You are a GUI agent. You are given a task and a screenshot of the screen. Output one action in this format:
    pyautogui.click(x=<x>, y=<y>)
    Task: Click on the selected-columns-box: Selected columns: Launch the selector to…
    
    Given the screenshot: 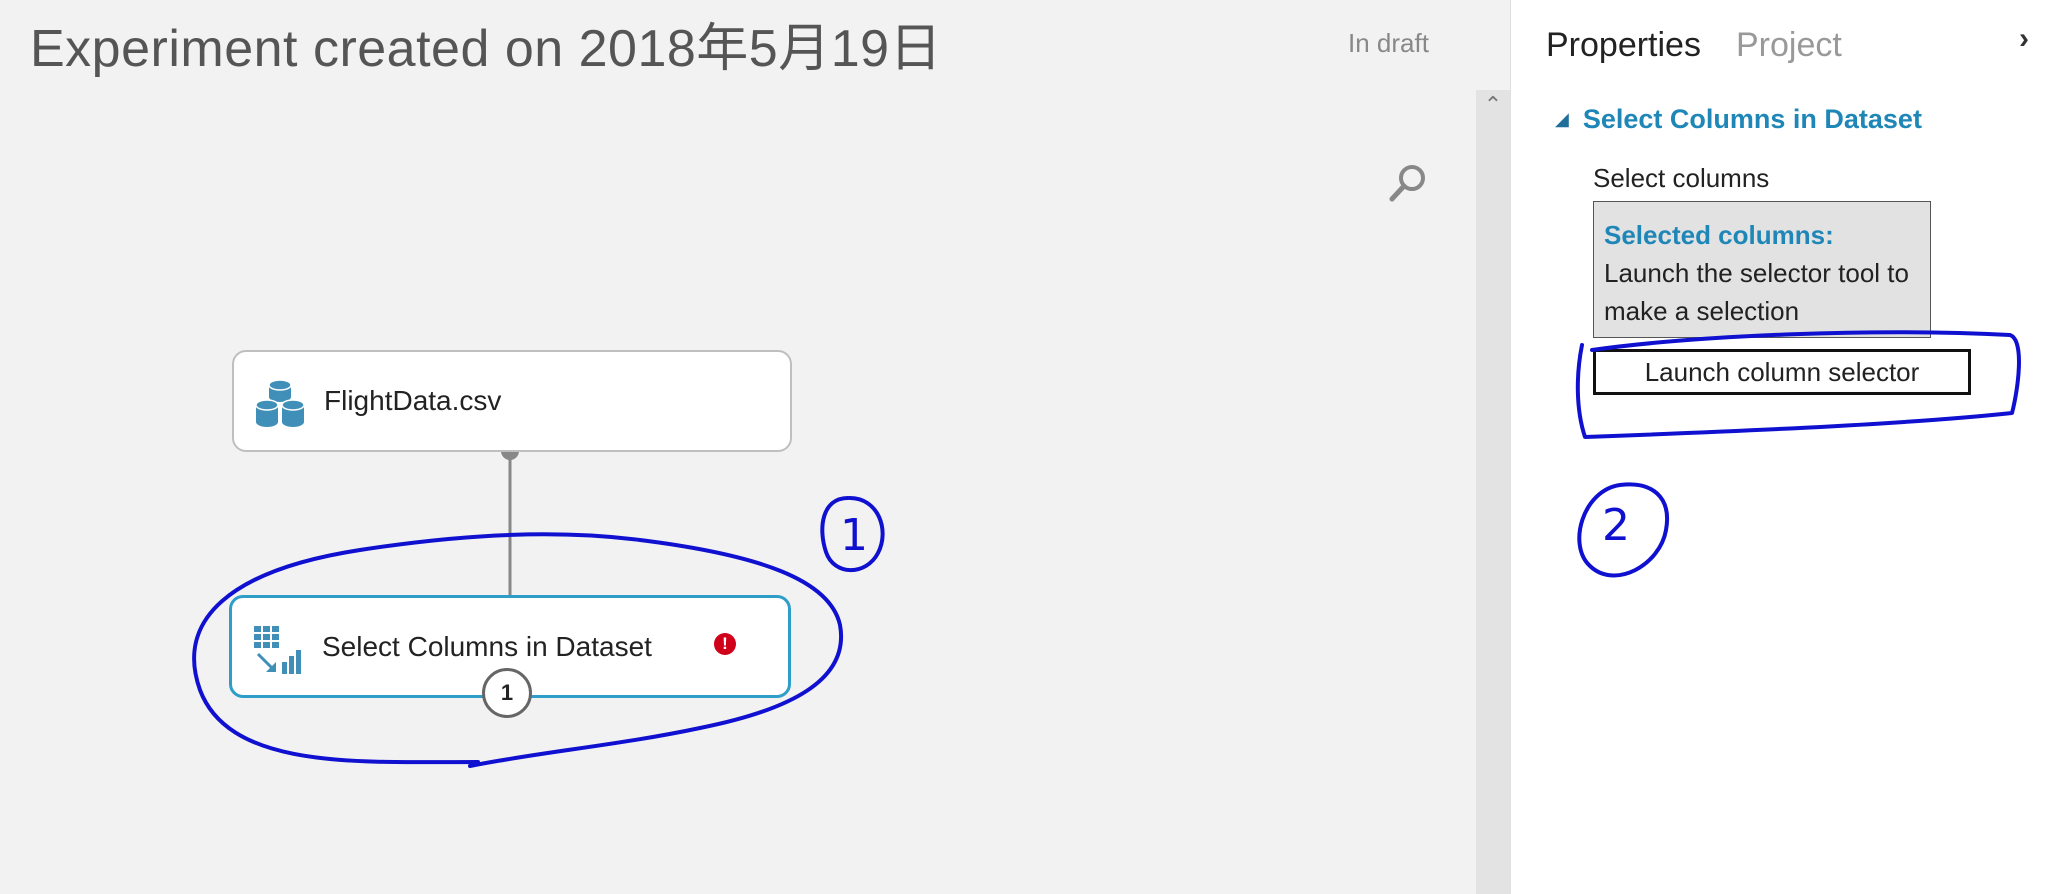 What is the action you would take?
    pyautogui.click(x=1762, y=269)
    